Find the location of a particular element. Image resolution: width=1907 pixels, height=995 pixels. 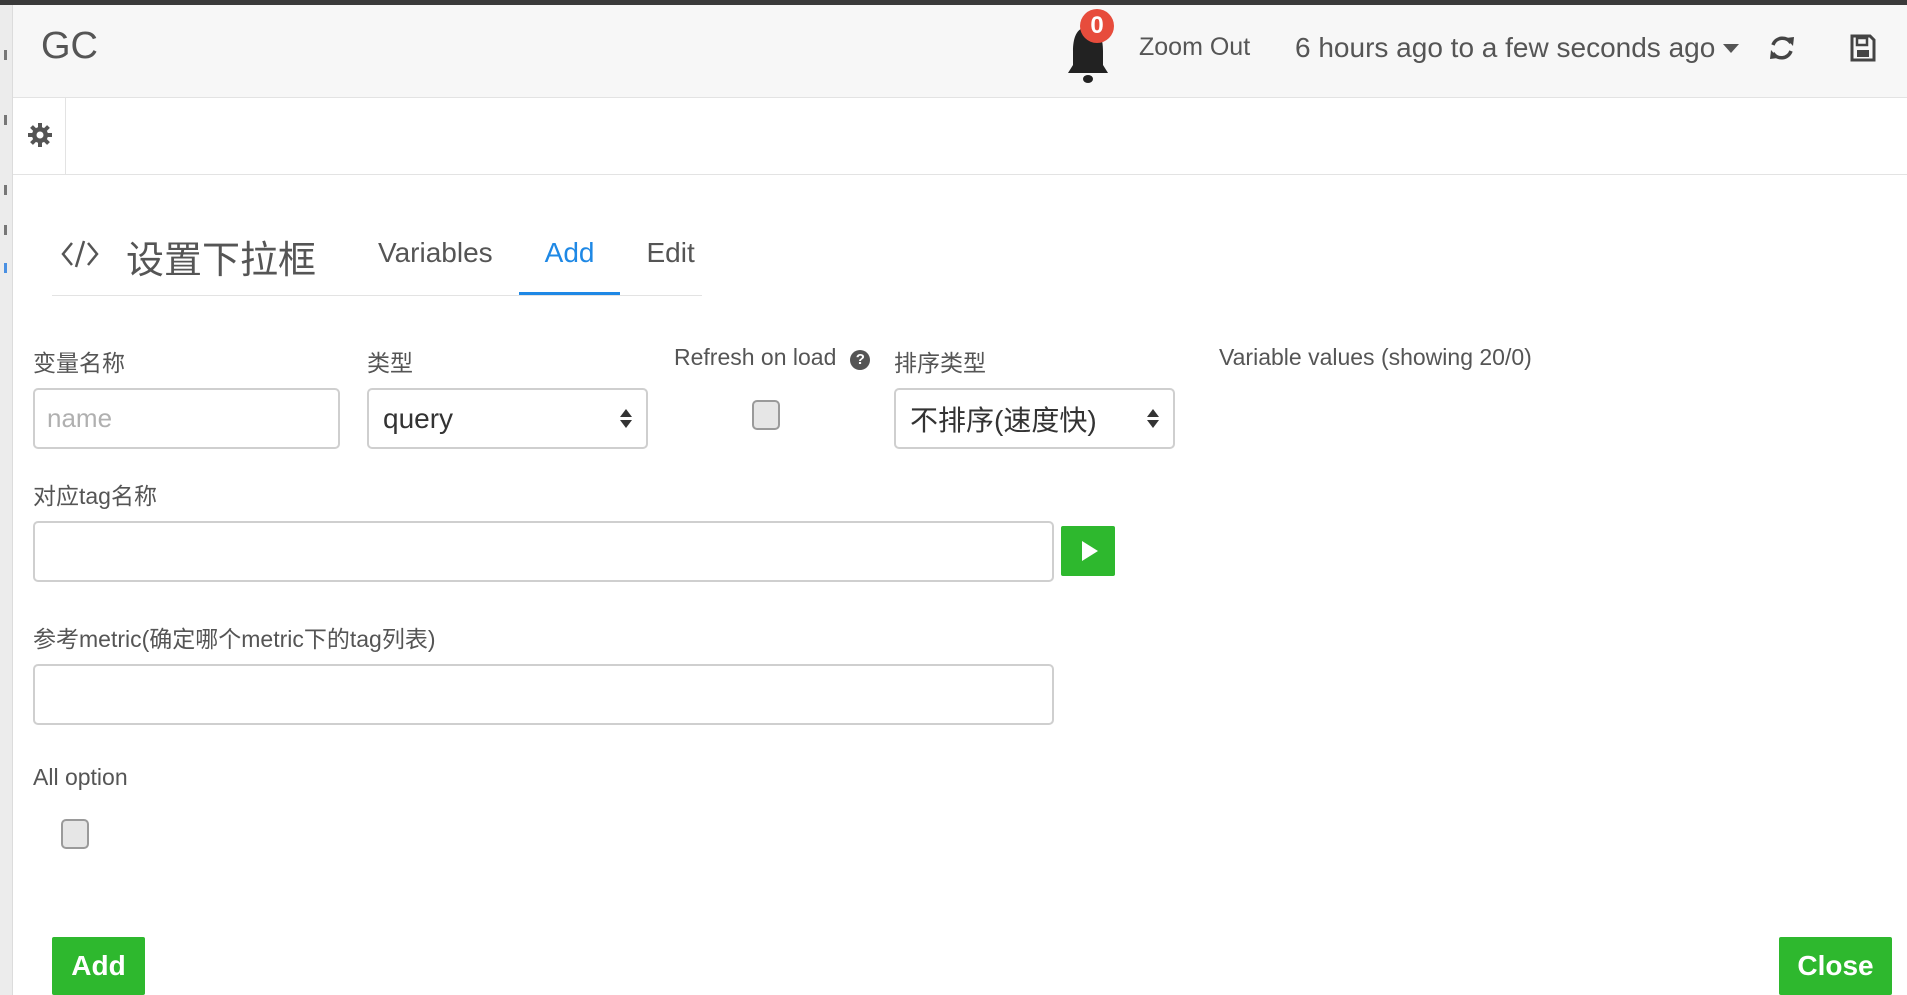

time-range-label: 6 hours ago to a few seconds ago is located at coordinates (1505, 47).